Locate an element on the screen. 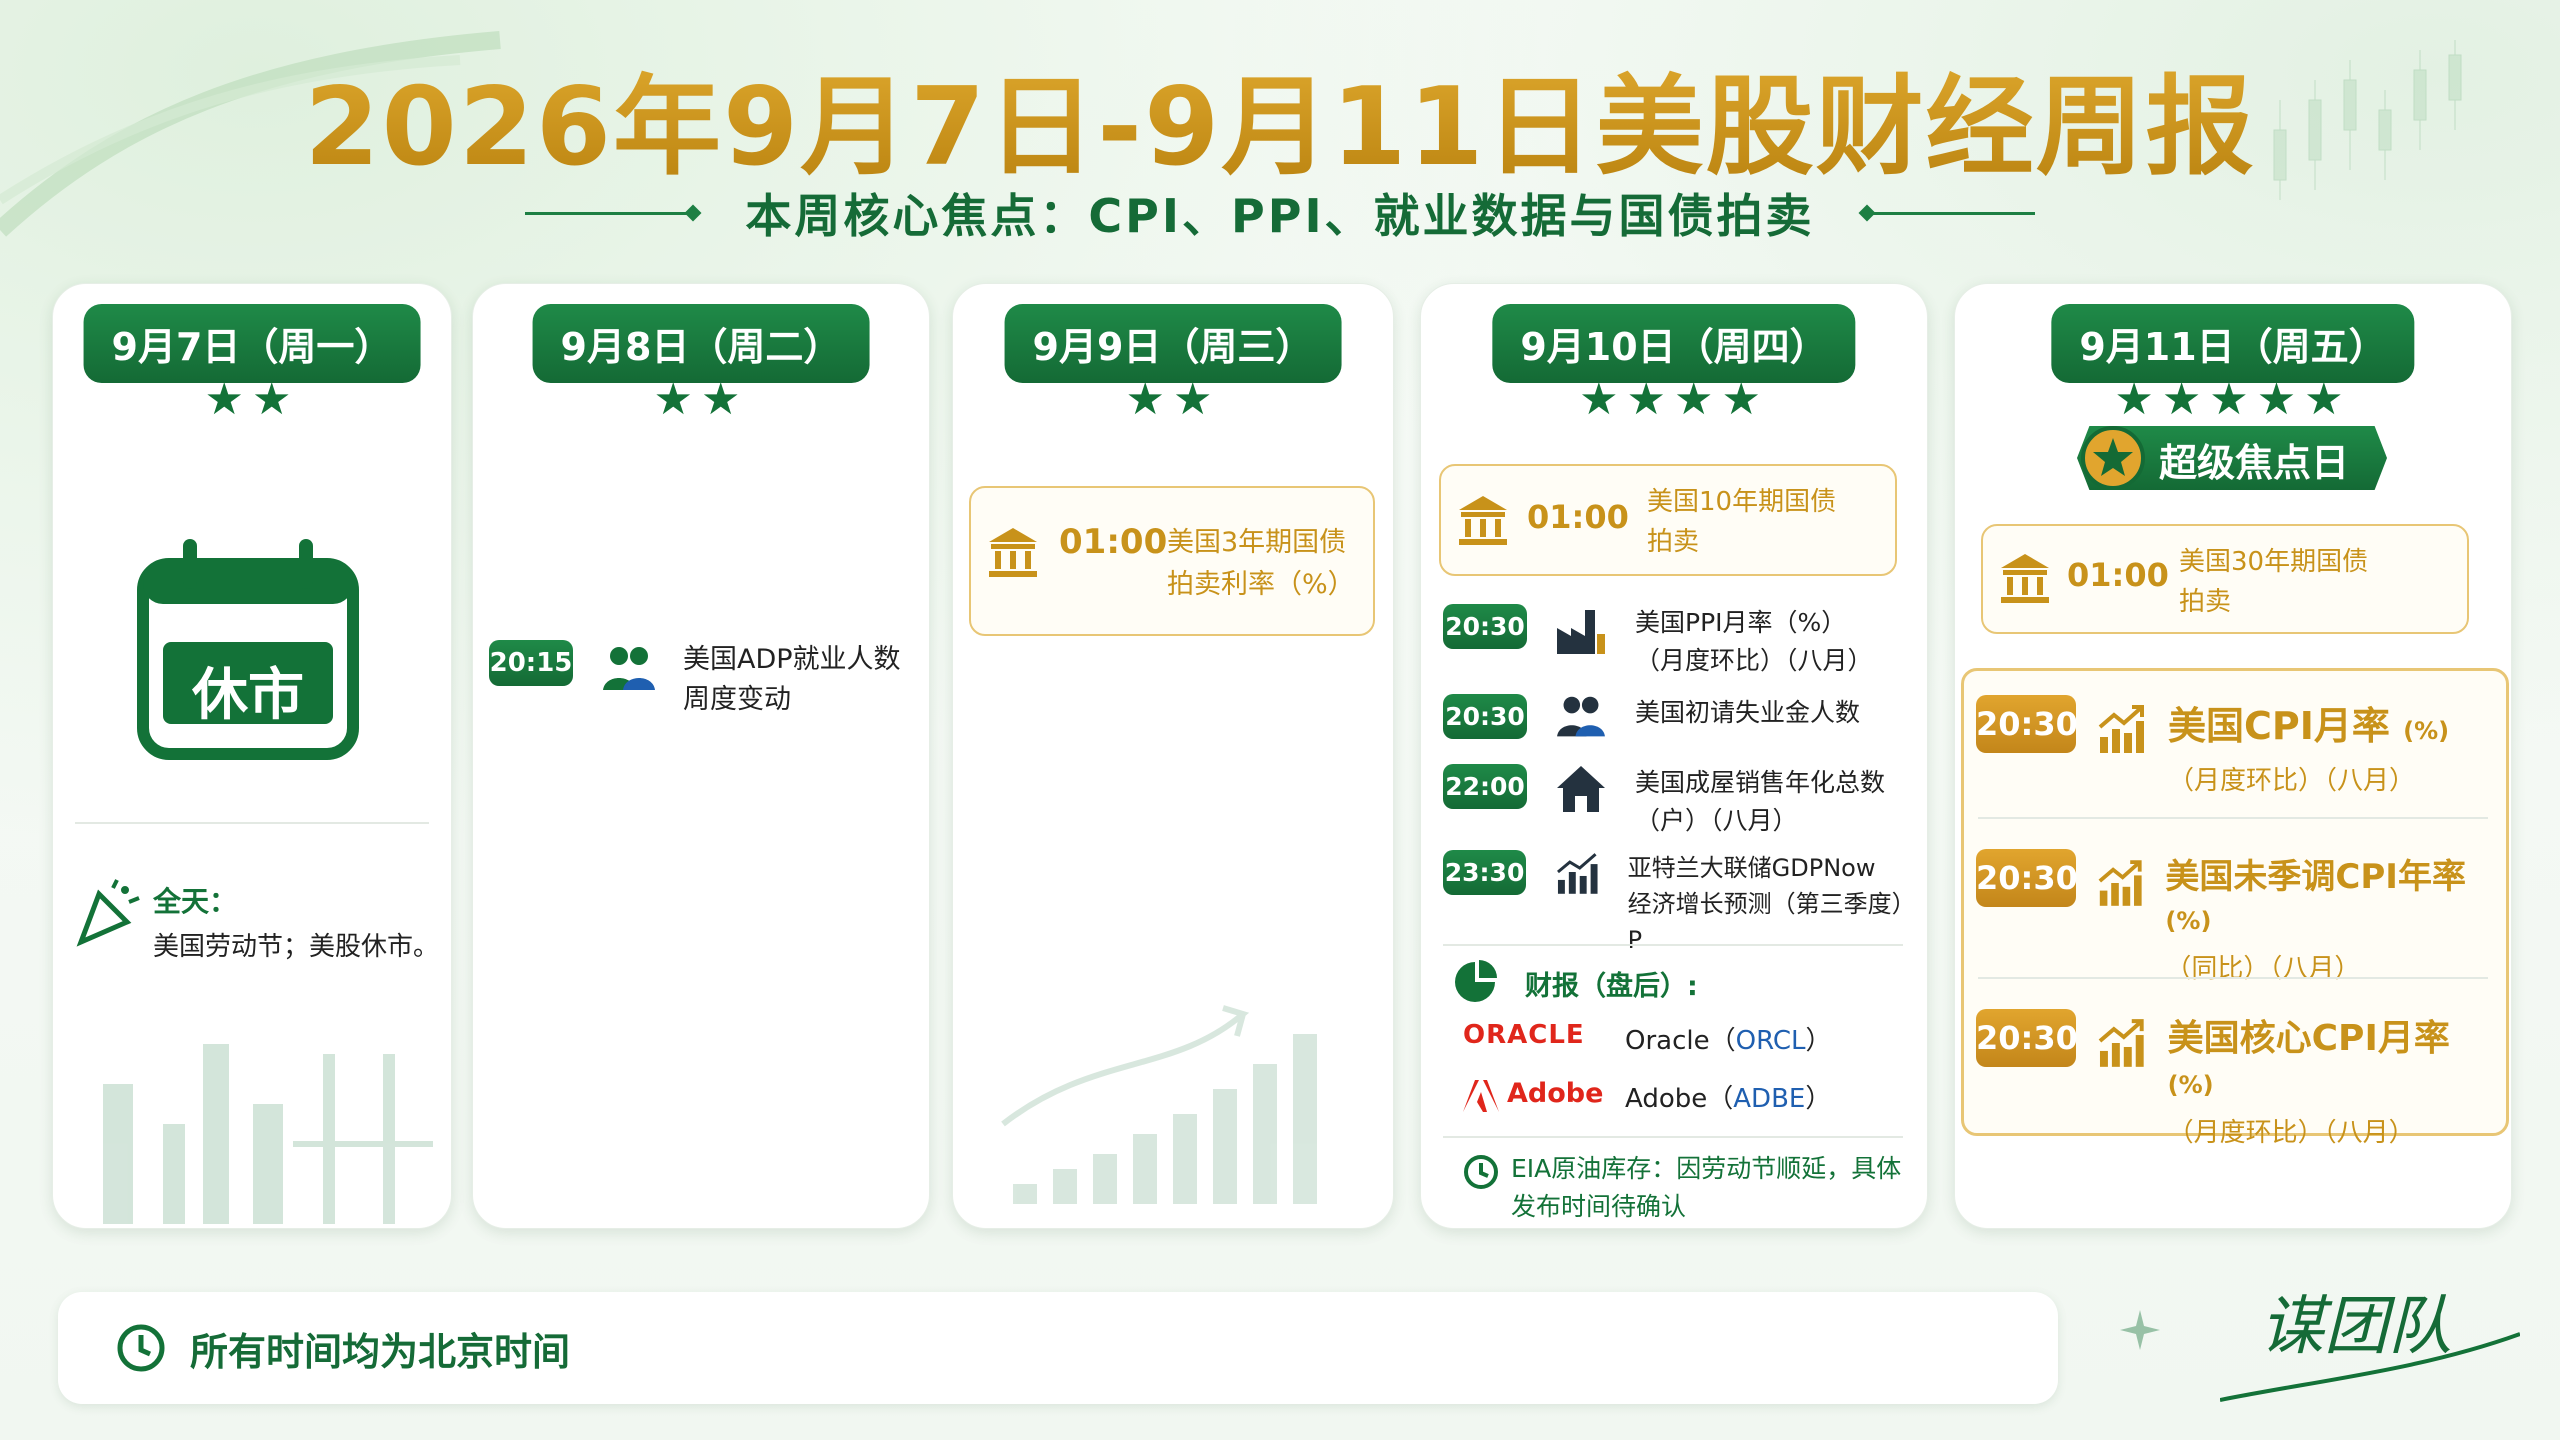 The width and height of the screenshot is (2560, 1440). auction-box: 01:00 美国3年期国债 拍卖利率（%） is located at coordinates (1172, 561).